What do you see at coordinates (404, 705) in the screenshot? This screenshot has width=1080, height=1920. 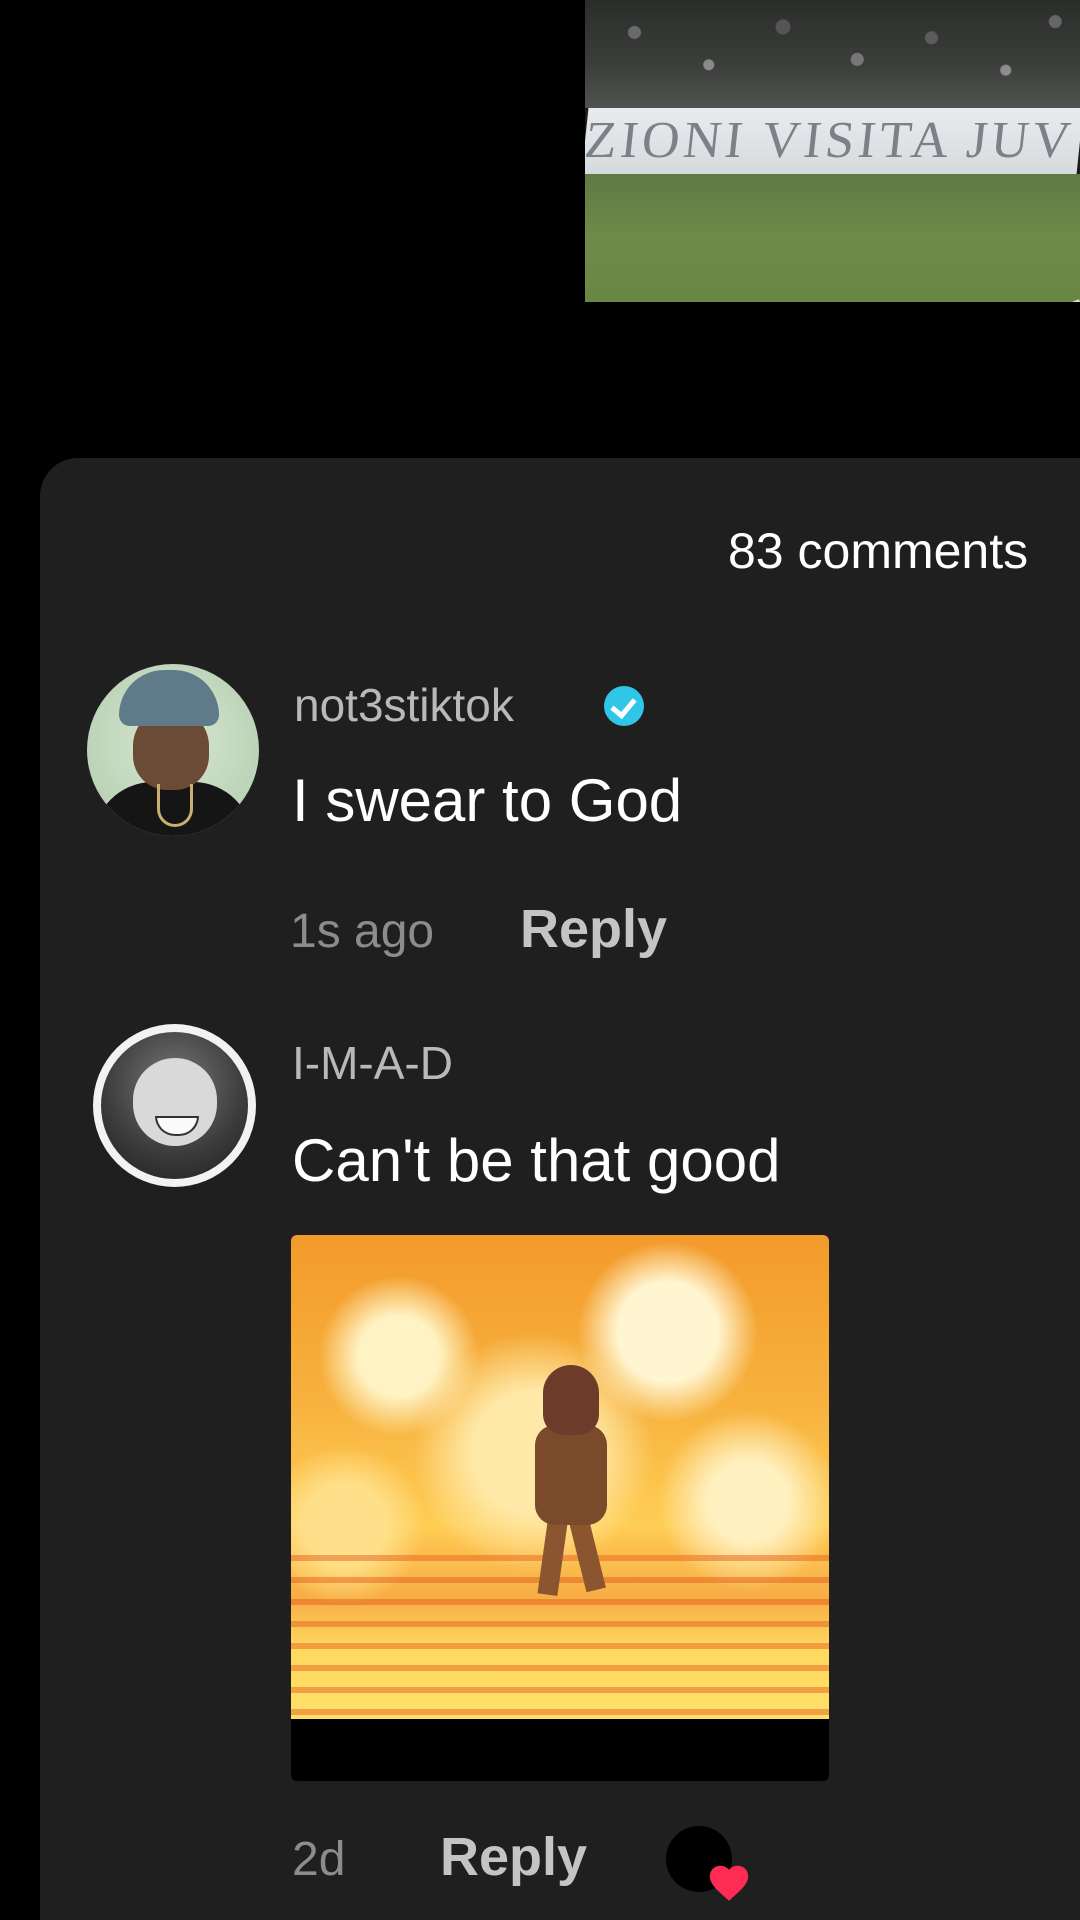 I see `comment-username: not3stiktok` at bounding box center [404, 705].